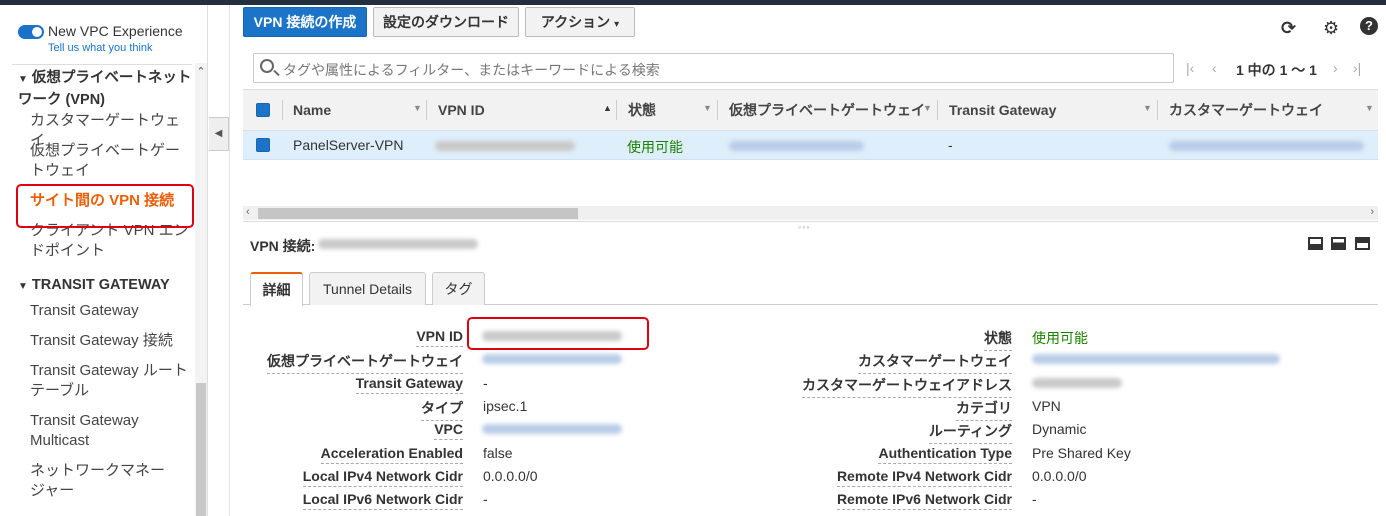  What do you see at coordinates (439, 337) in the screenshot?
I see `label-vpn-id: VPN ID` at bounding box center [439, 337].